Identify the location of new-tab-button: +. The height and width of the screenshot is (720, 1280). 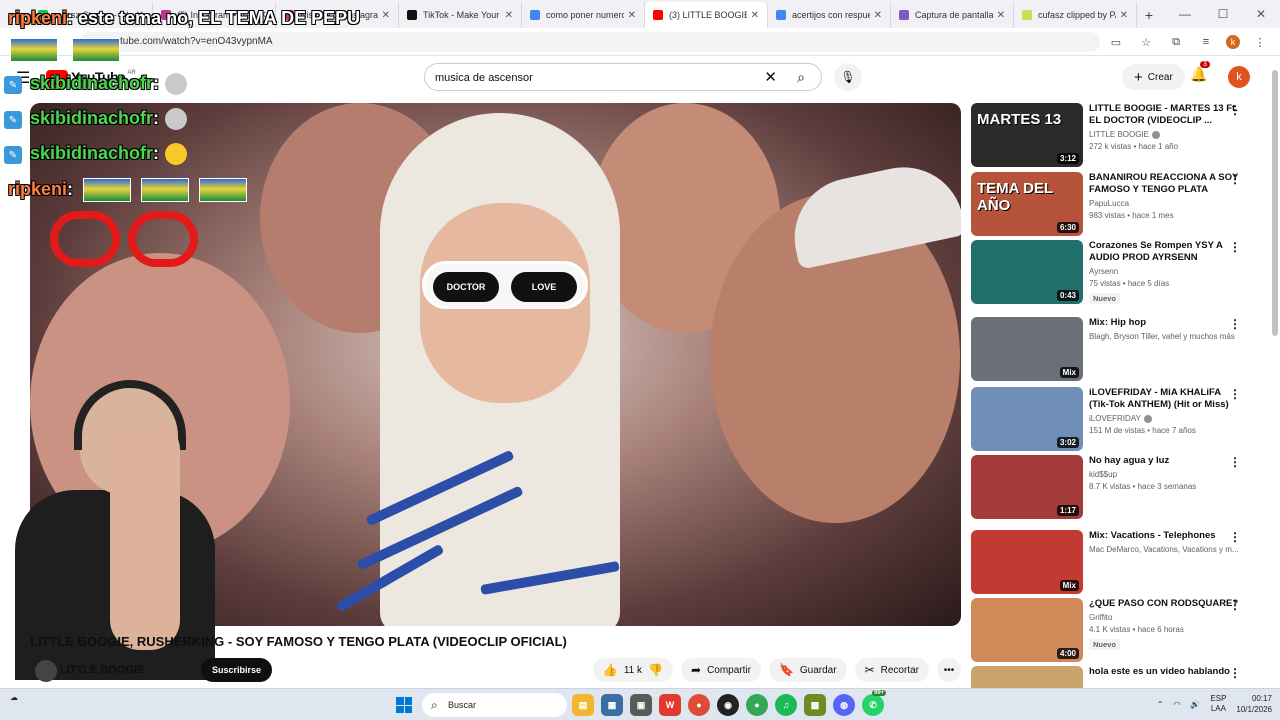
(1149, 15).